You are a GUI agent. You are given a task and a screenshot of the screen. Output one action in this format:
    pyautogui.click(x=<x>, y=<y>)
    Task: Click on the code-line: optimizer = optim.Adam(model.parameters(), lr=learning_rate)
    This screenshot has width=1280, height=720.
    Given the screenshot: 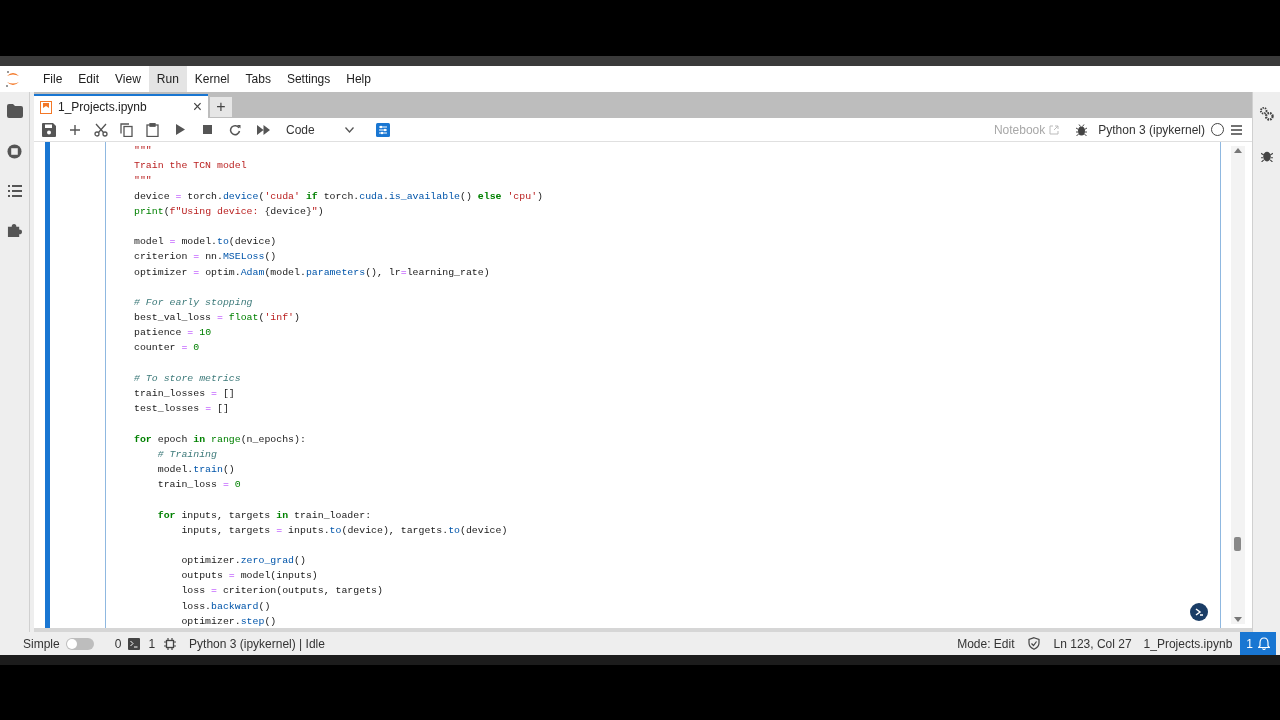 What is the action you would take?
    pyautogui.click(x=312, y=272)
    